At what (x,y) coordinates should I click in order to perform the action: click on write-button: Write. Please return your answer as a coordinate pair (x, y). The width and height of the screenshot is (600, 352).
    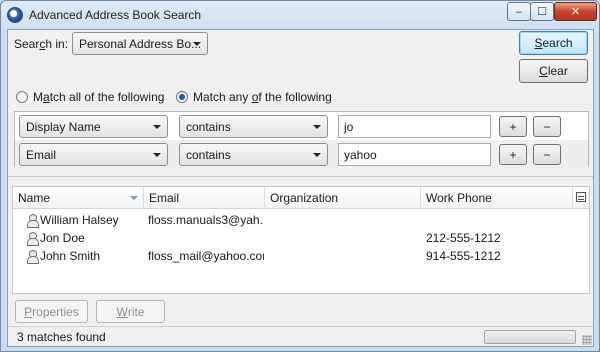
    Looking at the image, I should click on (130, 311).